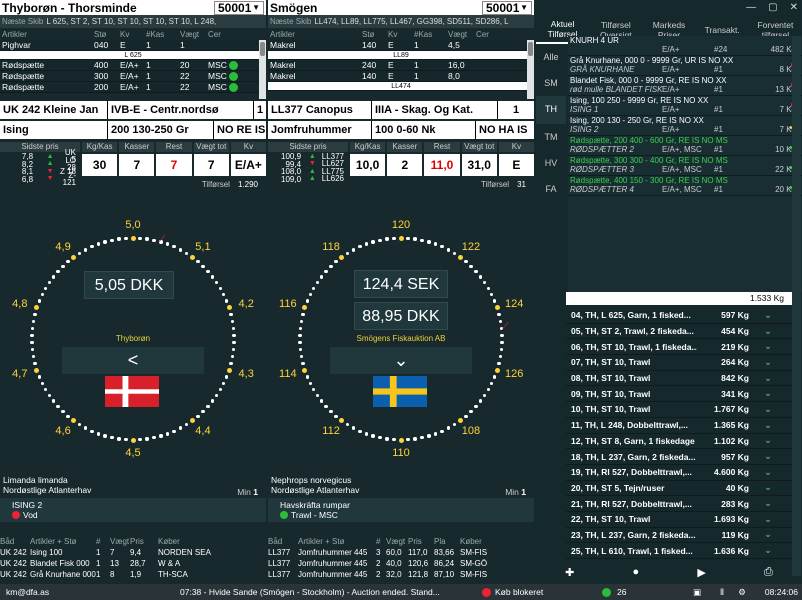 This screenshot has height=600, width=802. What do you see at coordinates (401, 110) in the screenshot?
I see `vessel-info-row: LL377 Canopus IIIA - Skag. Og Kat. 1` at bounding box center [401, 110].